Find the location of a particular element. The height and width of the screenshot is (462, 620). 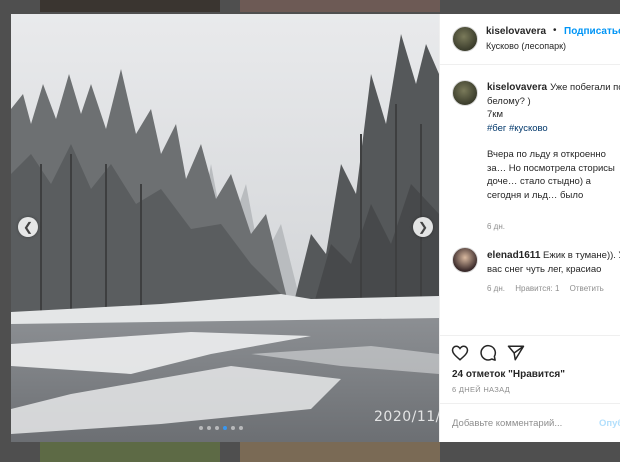

comment-reply-button: Ответить is located at coordinates (587, 288).